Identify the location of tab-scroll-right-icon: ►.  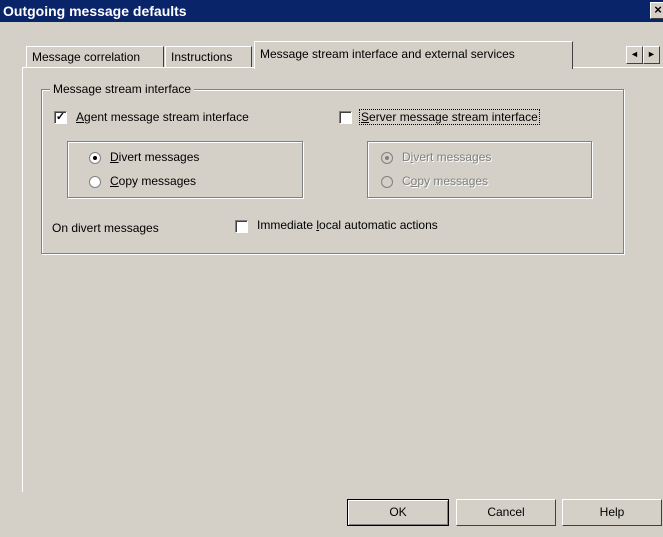
(651, 55).